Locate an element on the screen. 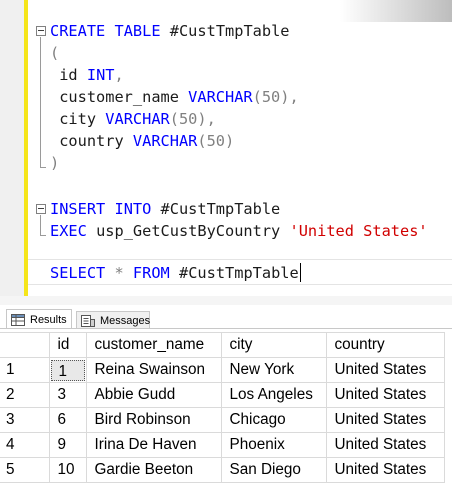 Image resolution: width=452 pixels, height=491 pixels. grid-cell: Gardie Beeton is located at coordinates (153, 470).